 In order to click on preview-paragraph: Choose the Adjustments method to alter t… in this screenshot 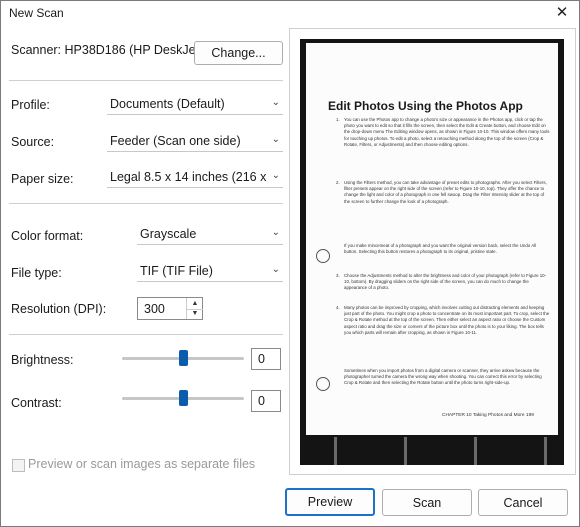, I will do `click(445, 282)`.